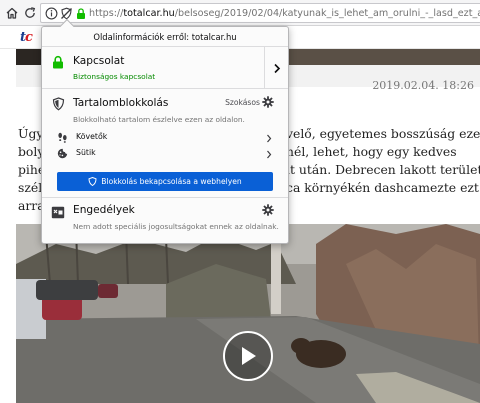  What do you see at coordinates (62, 137) in the screenshot?
I see `footprints-icon` at bounding box center [62, 137].